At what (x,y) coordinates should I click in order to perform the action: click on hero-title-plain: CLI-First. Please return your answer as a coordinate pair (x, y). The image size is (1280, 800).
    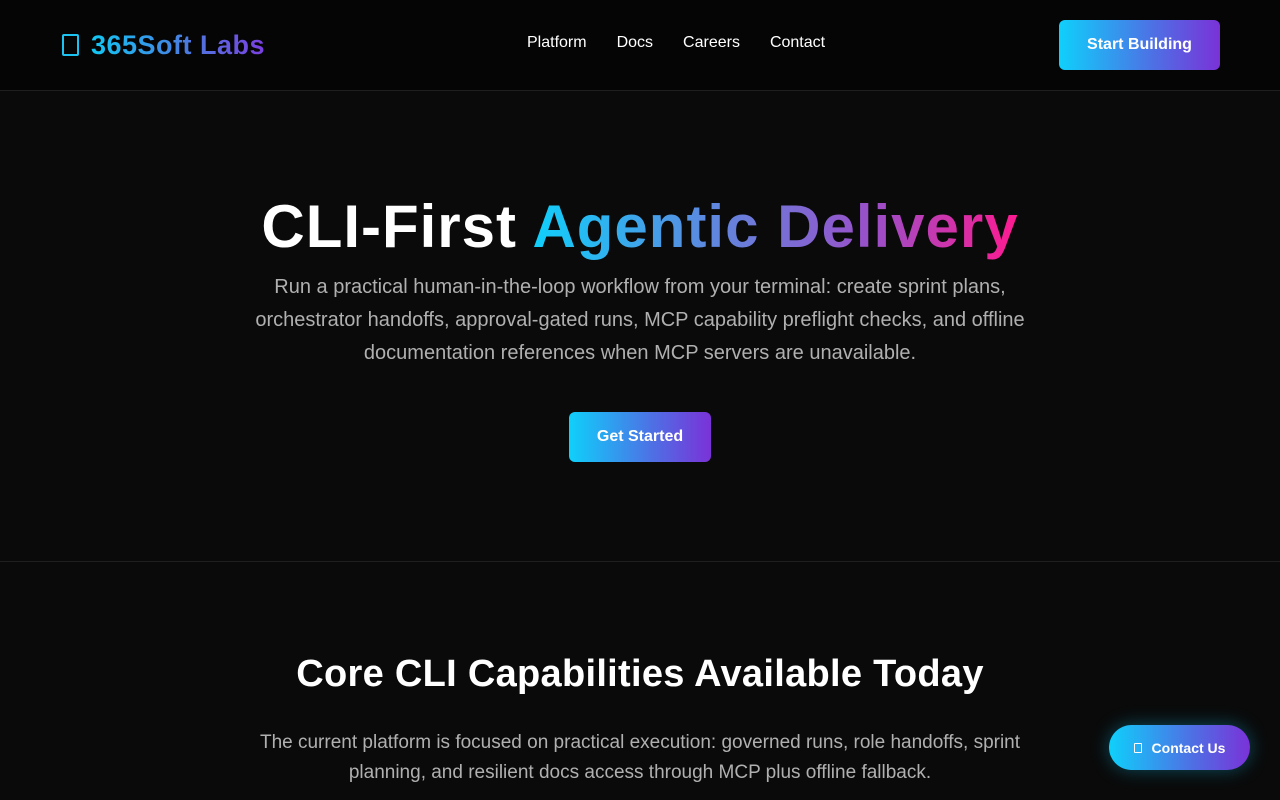
    Looking at the image, I should click on (397, 226).